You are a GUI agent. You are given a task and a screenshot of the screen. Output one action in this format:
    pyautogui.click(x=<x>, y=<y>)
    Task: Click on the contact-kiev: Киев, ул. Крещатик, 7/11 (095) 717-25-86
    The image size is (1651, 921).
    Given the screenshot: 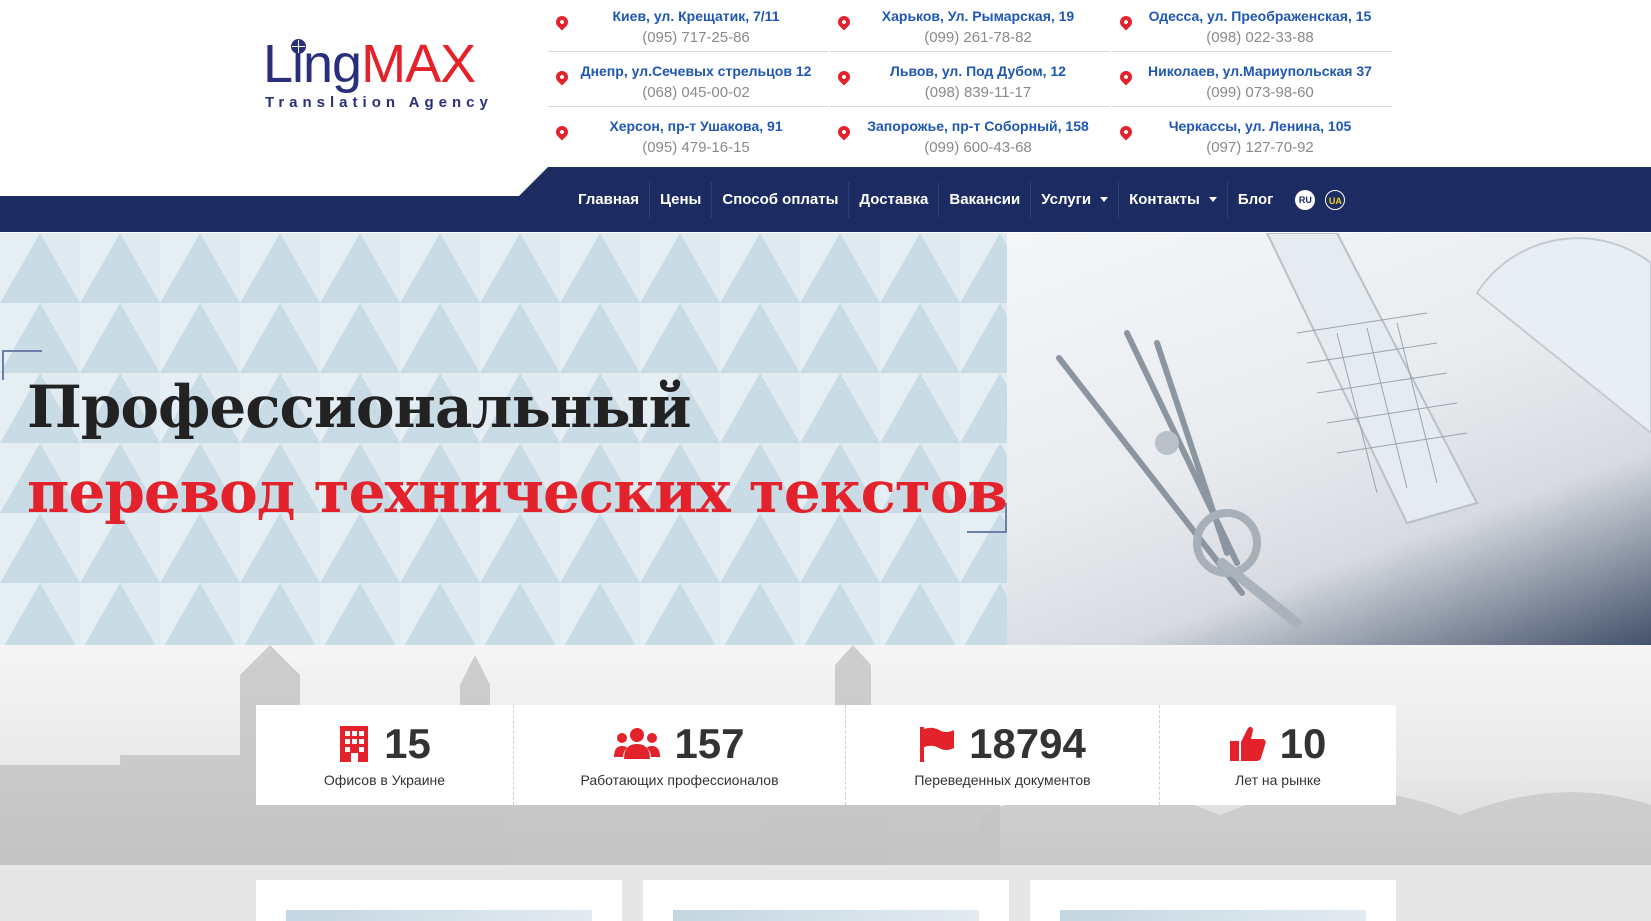 What is the action you would take?
    pyautogui.click(x=688, y=26)
    